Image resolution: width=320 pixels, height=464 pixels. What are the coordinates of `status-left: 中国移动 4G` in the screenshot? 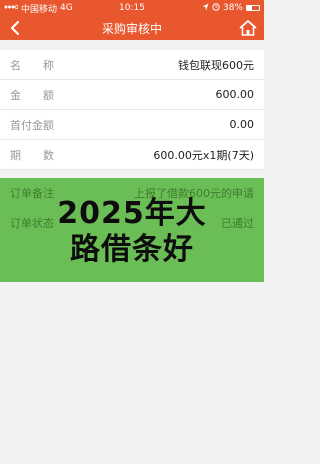 It's located at (46, 8).